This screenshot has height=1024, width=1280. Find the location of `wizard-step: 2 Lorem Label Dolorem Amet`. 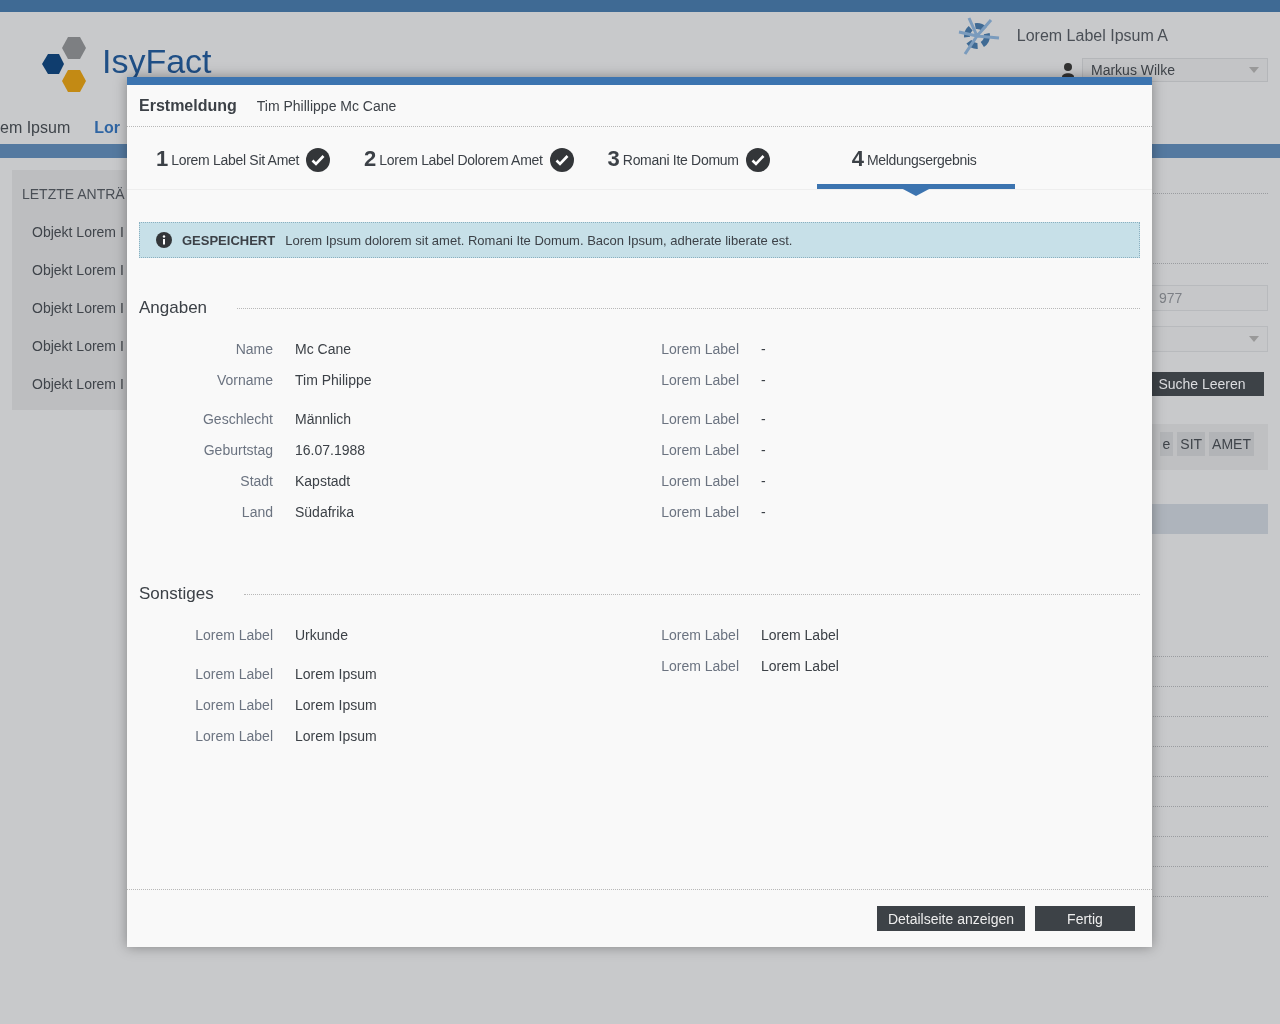

wizard-step: 2 Lorem Label Dolorem Amet is located at coordinates (469, 168).